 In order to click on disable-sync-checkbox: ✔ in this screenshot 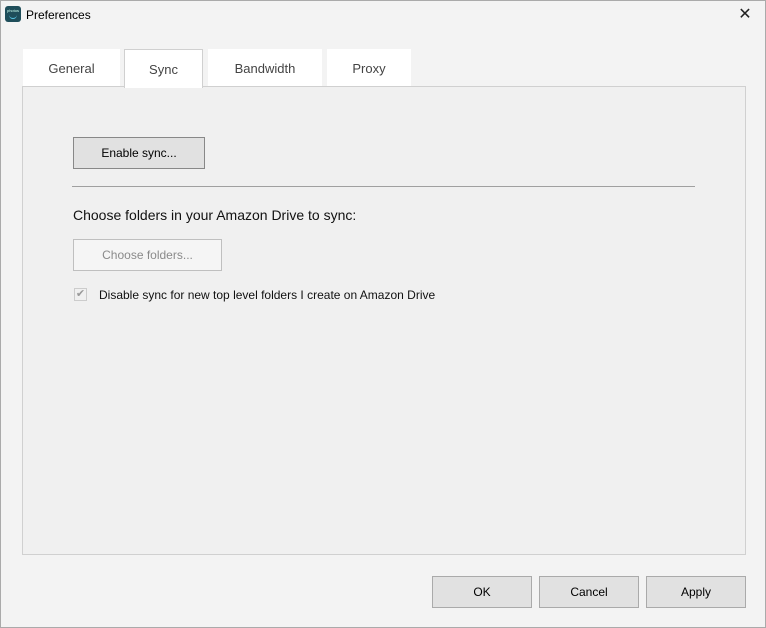, I will do `click(80, 294)`.